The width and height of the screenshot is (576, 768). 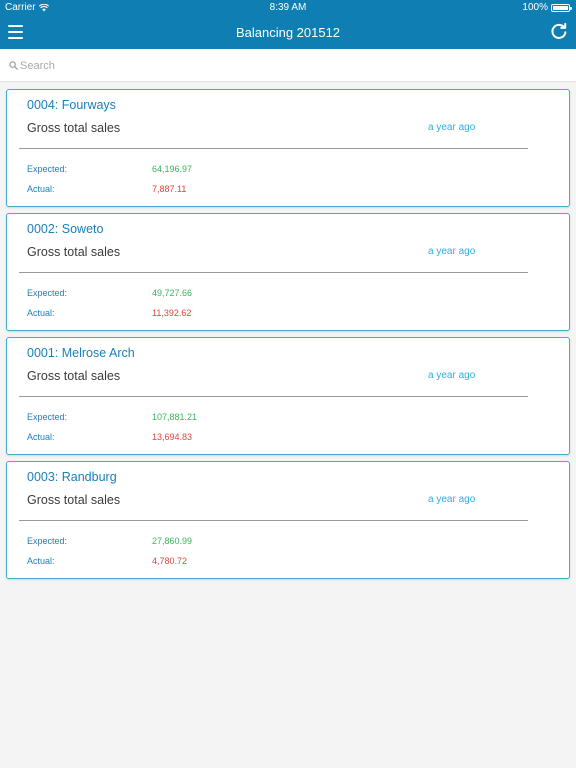 I want to click on actual-value: 7,887.11, so click(x=169, y=189).